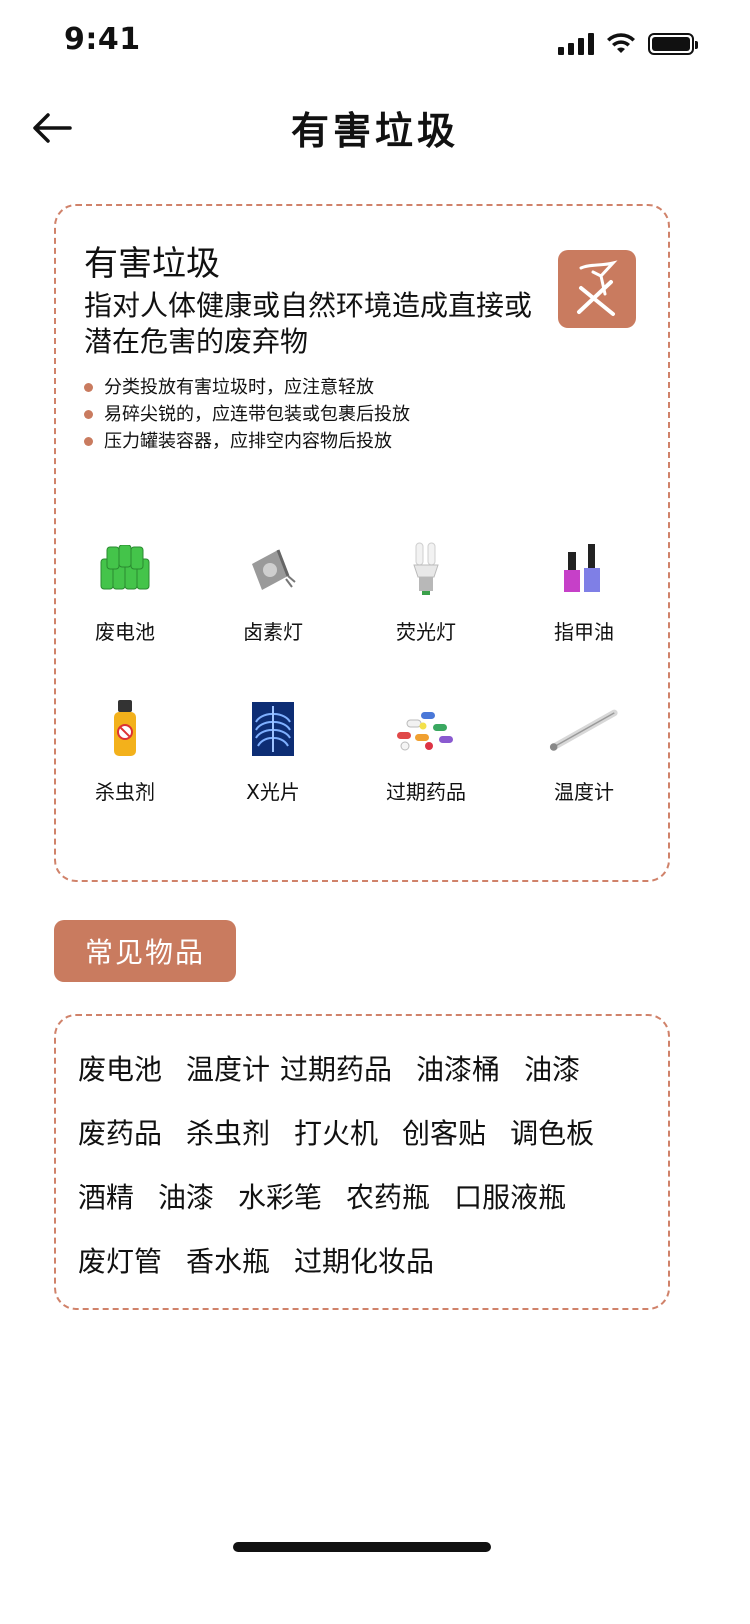 This screenshot has width=750, height=1624. What do you see at coordinates (273, 729) in the screenshot?
I see `xray-film-icon` at bounding box center [273, 729].